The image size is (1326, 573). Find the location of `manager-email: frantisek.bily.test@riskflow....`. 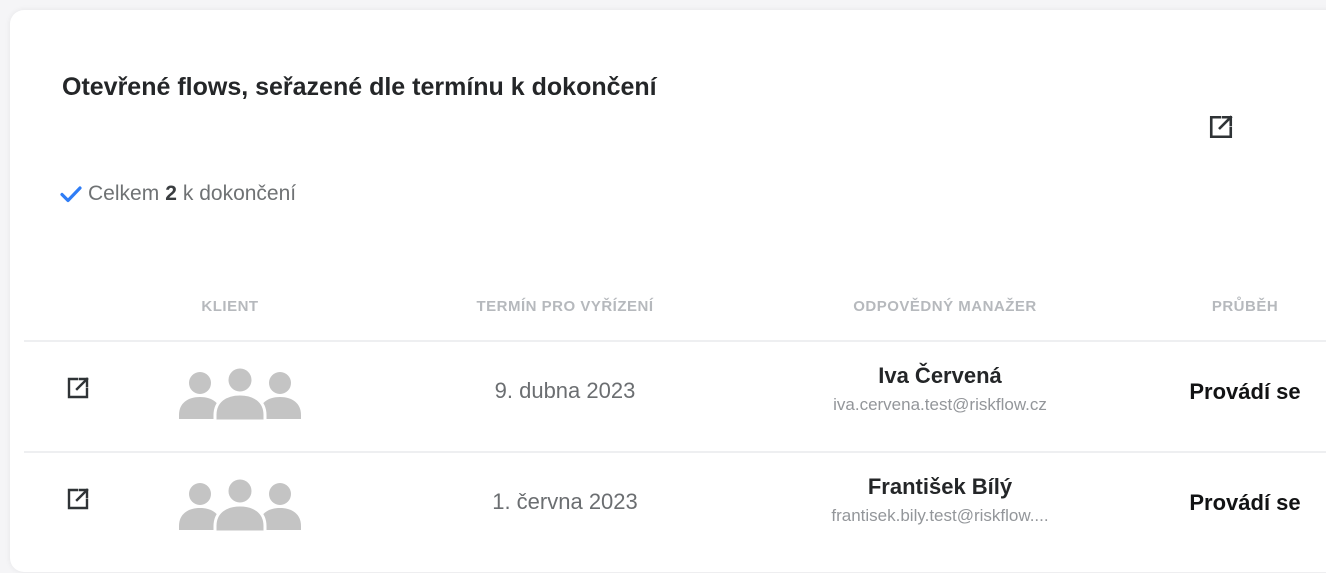

manager-email: frantisek.bily.test@riskflow.... is located at coordinates (940, 515).